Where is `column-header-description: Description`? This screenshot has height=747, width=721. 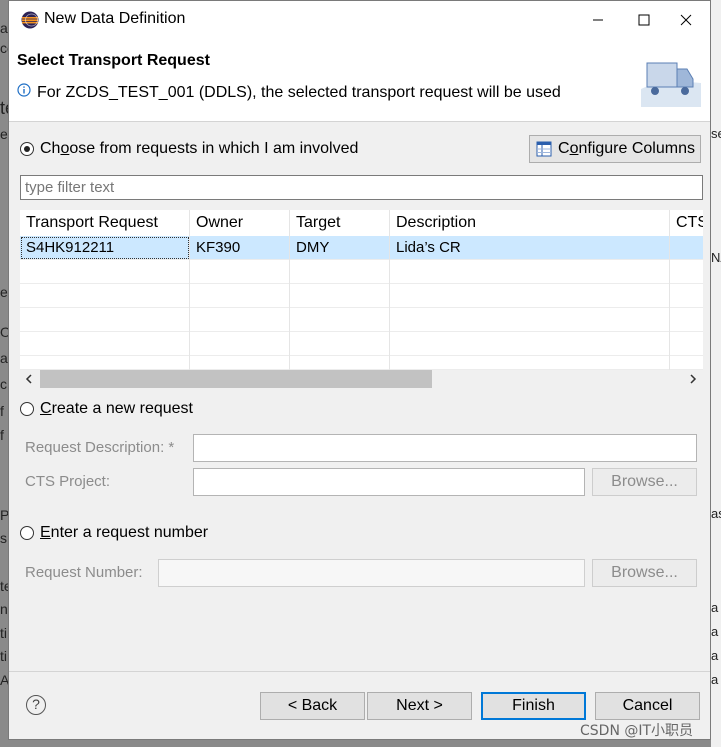
column-header-description: Description is located at coordinates (530, 223).